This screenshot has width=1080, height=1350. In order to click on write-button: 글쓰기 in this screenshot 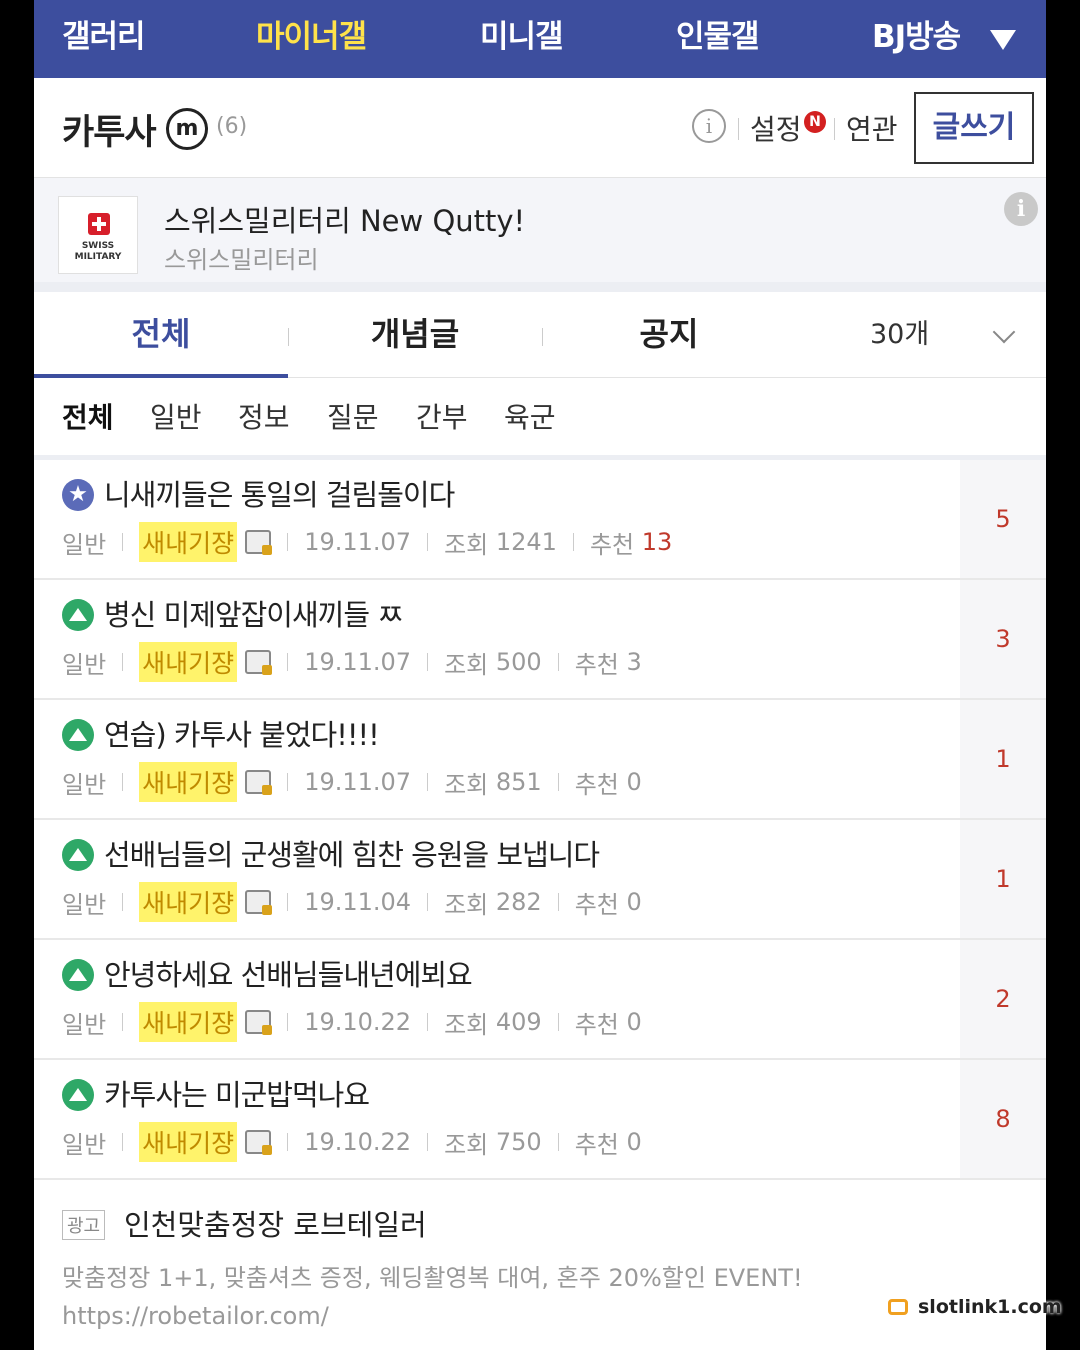, I will do `click(974, 128)`.